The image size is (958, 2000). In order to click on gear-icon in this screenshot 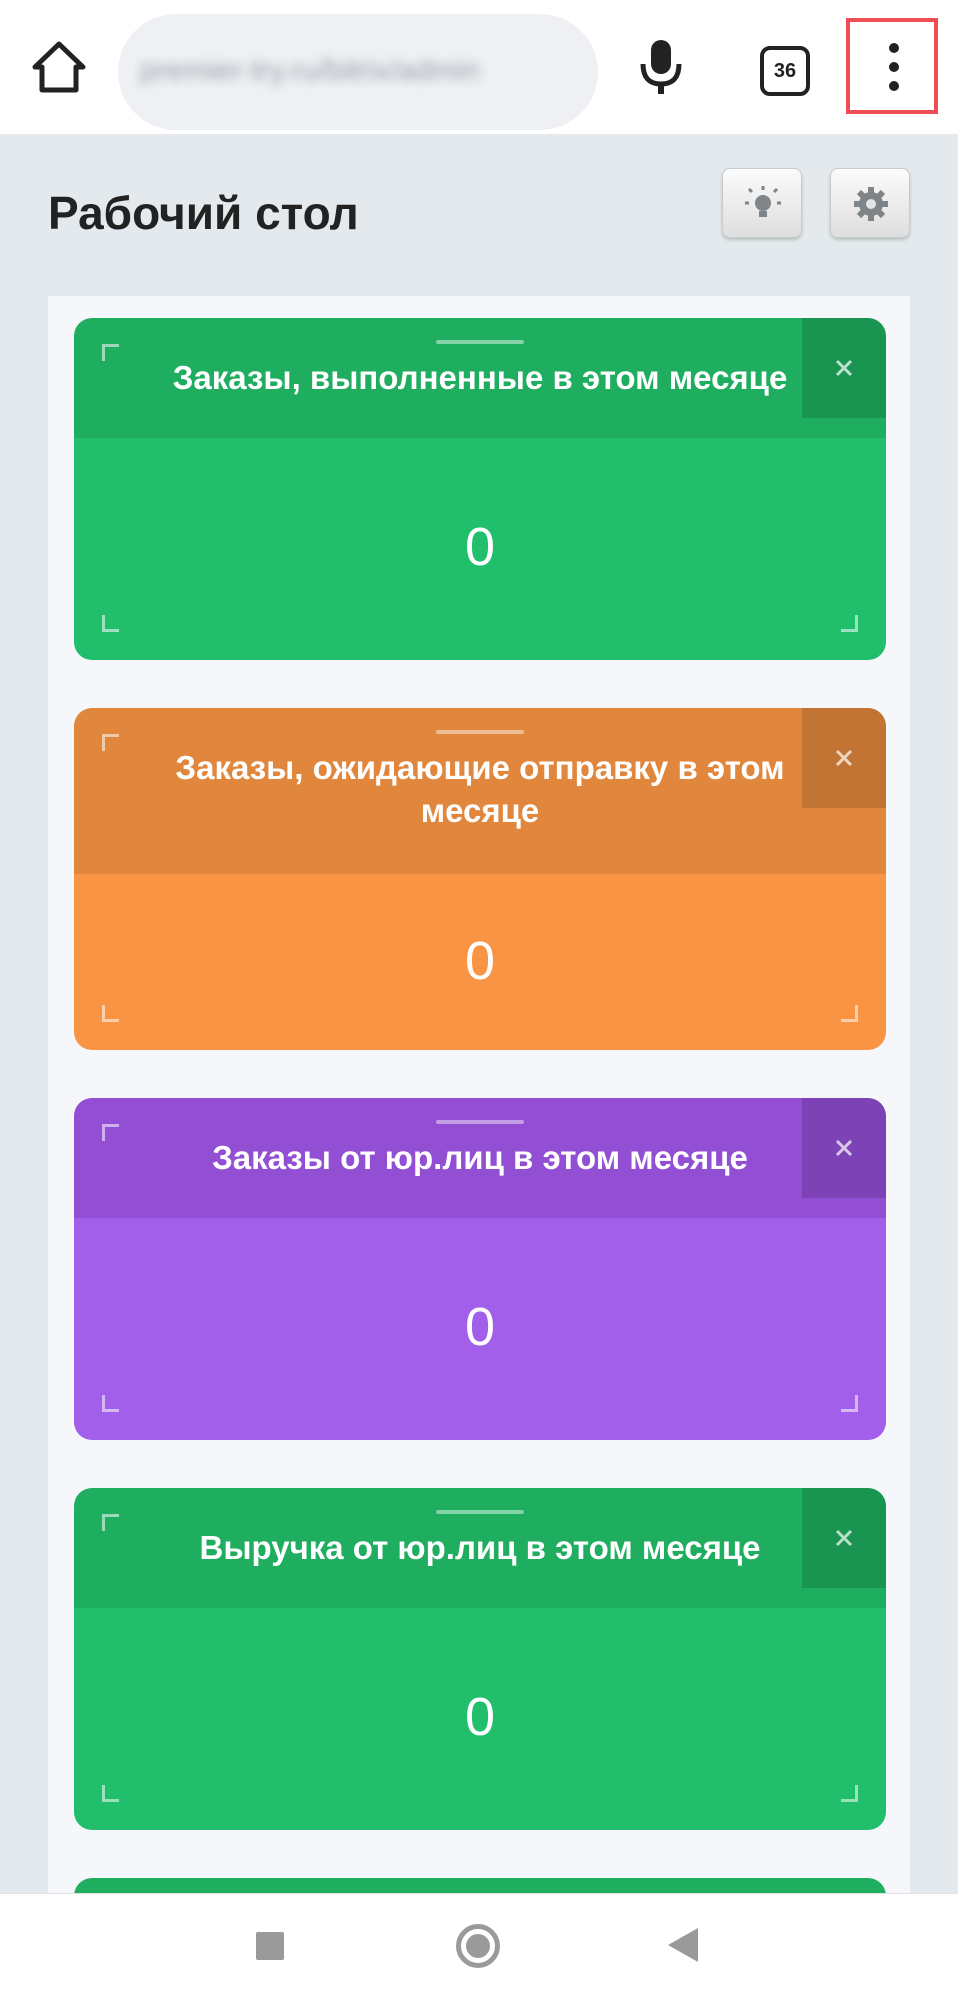, I will do `click(871, 204)`.